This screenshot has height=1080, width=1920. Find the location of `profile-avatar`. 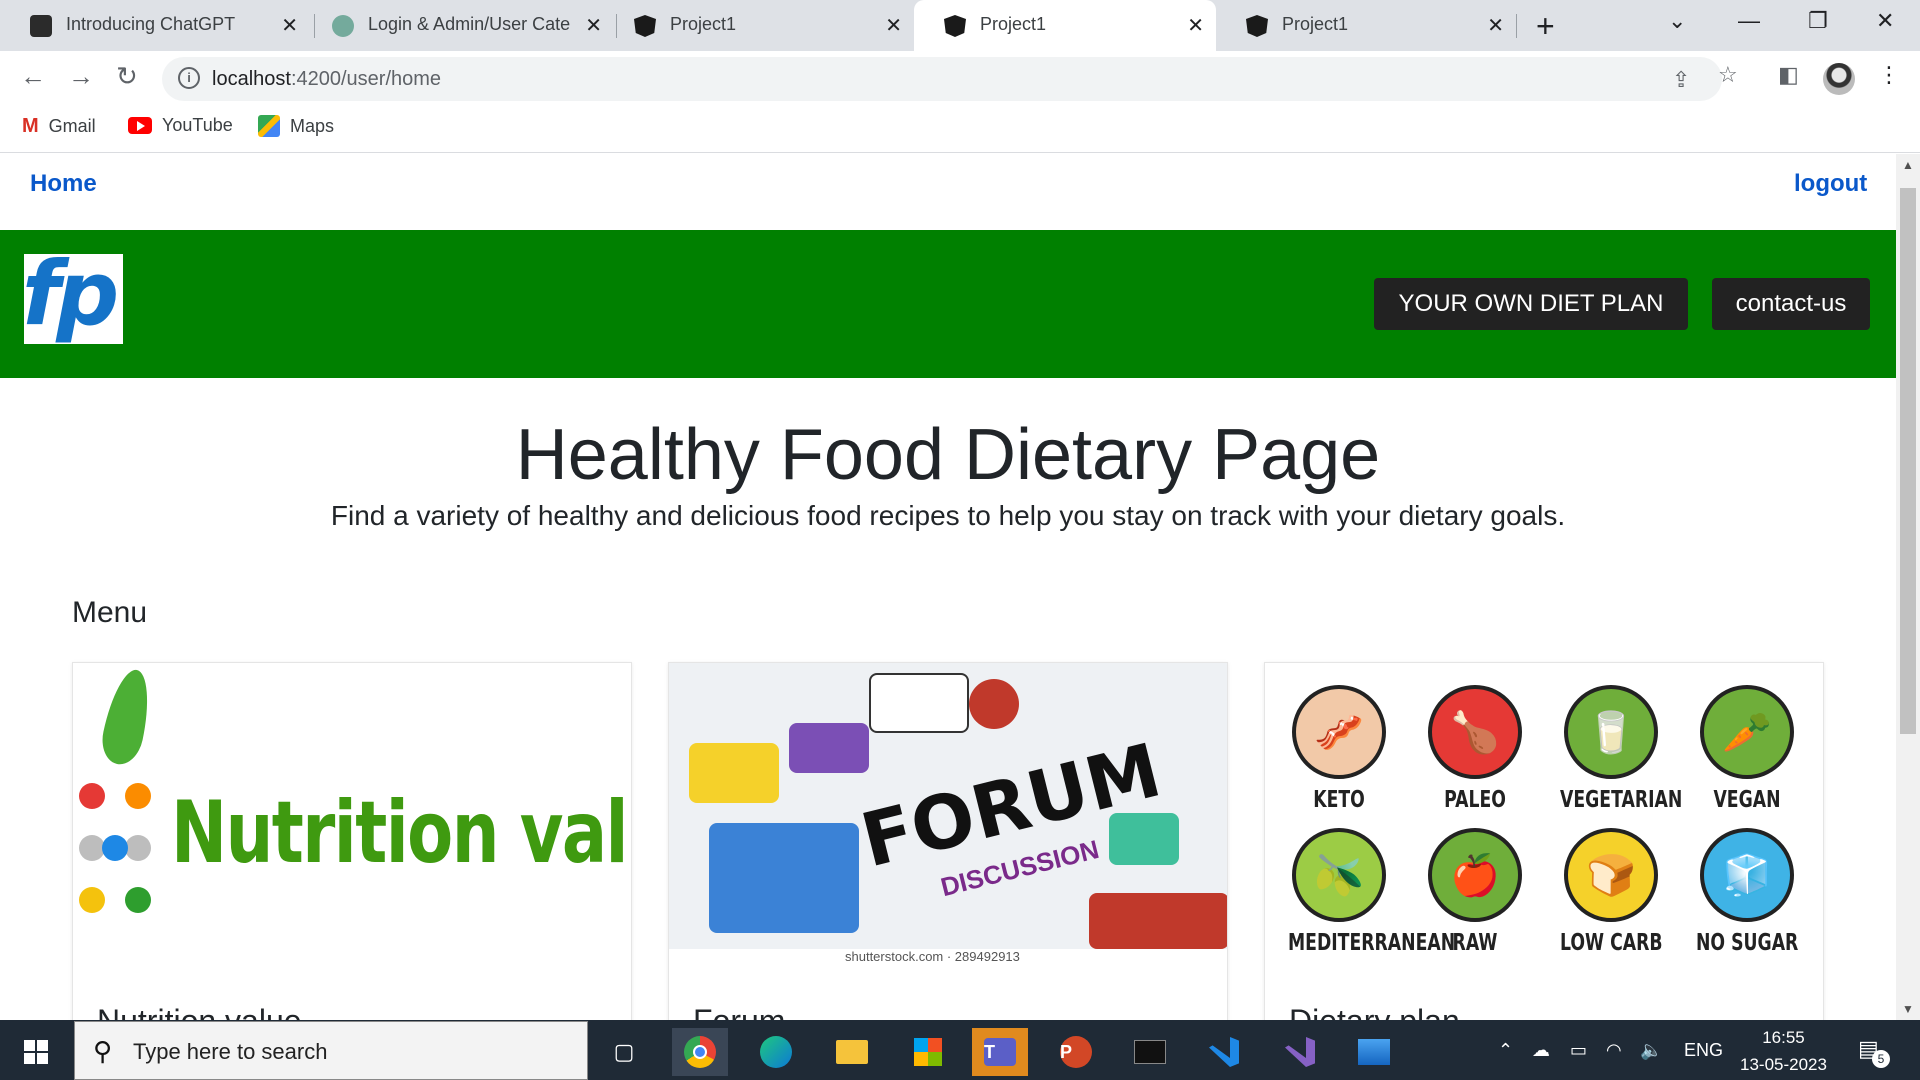

profile-avatar is located at coordinates (1839, 79).